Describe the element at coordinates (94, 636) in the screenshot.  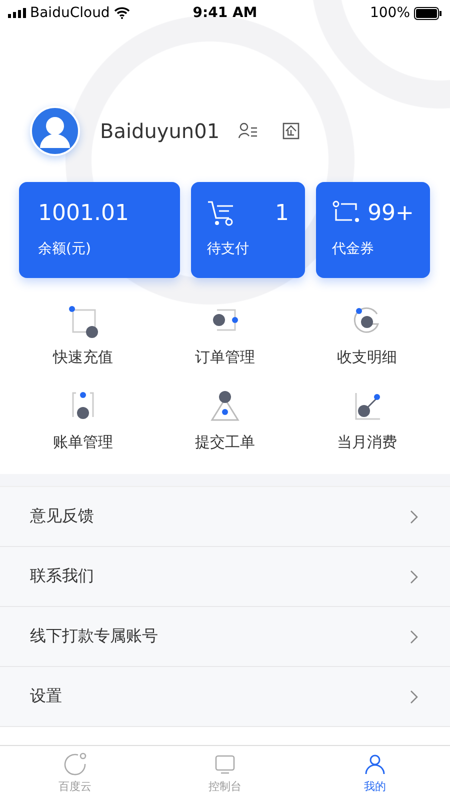
I see `menu-label: 线下打款专属账号` at that location.